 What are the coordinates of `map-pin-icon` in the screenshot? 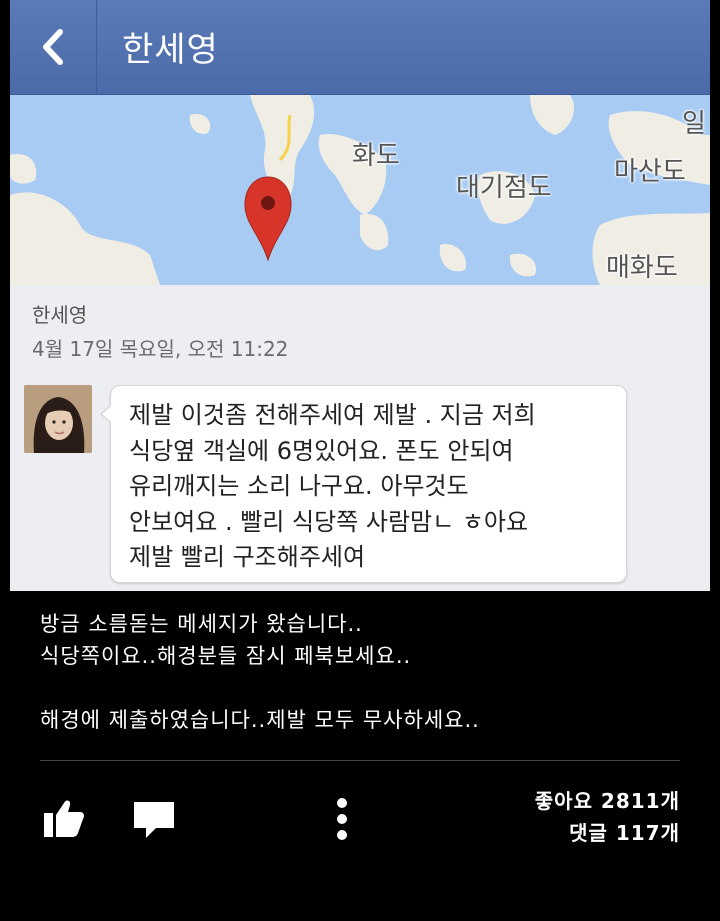 It's located at (268, 219).